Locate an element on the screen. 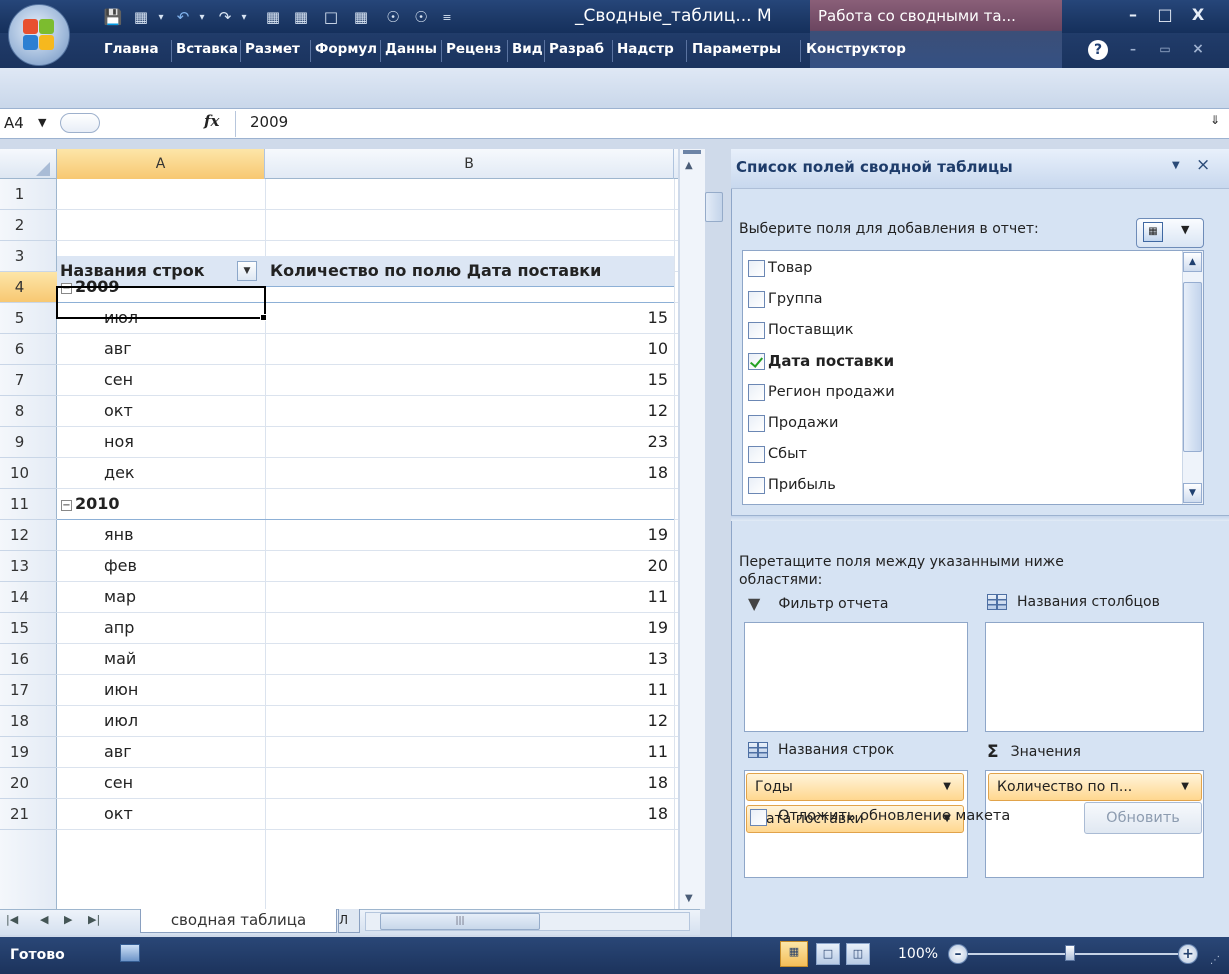  value-field-chip: Количество по п... ▼ is located at coordinates (1095, 787).